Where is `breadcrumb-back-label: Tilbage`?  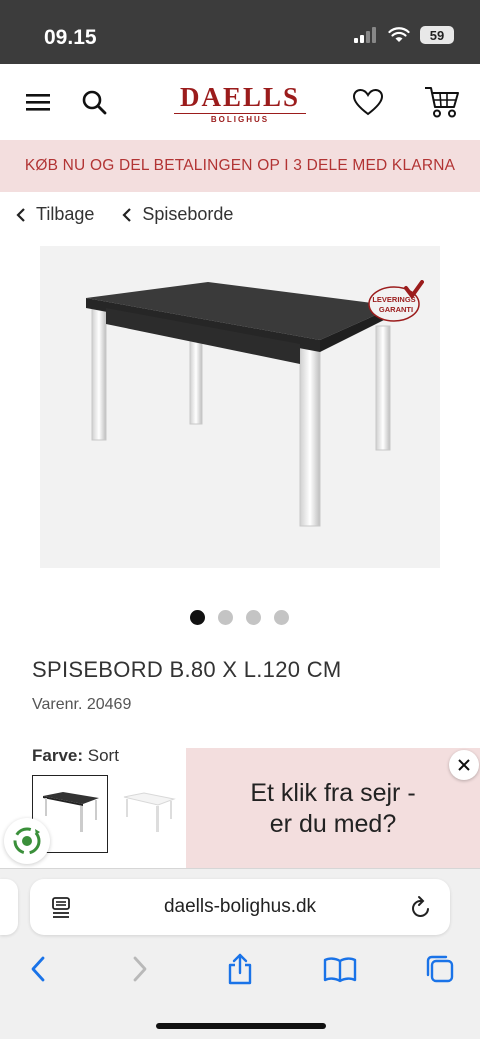
breadcrumb-back-label: Tilbage is located at coordinates (65, 214).